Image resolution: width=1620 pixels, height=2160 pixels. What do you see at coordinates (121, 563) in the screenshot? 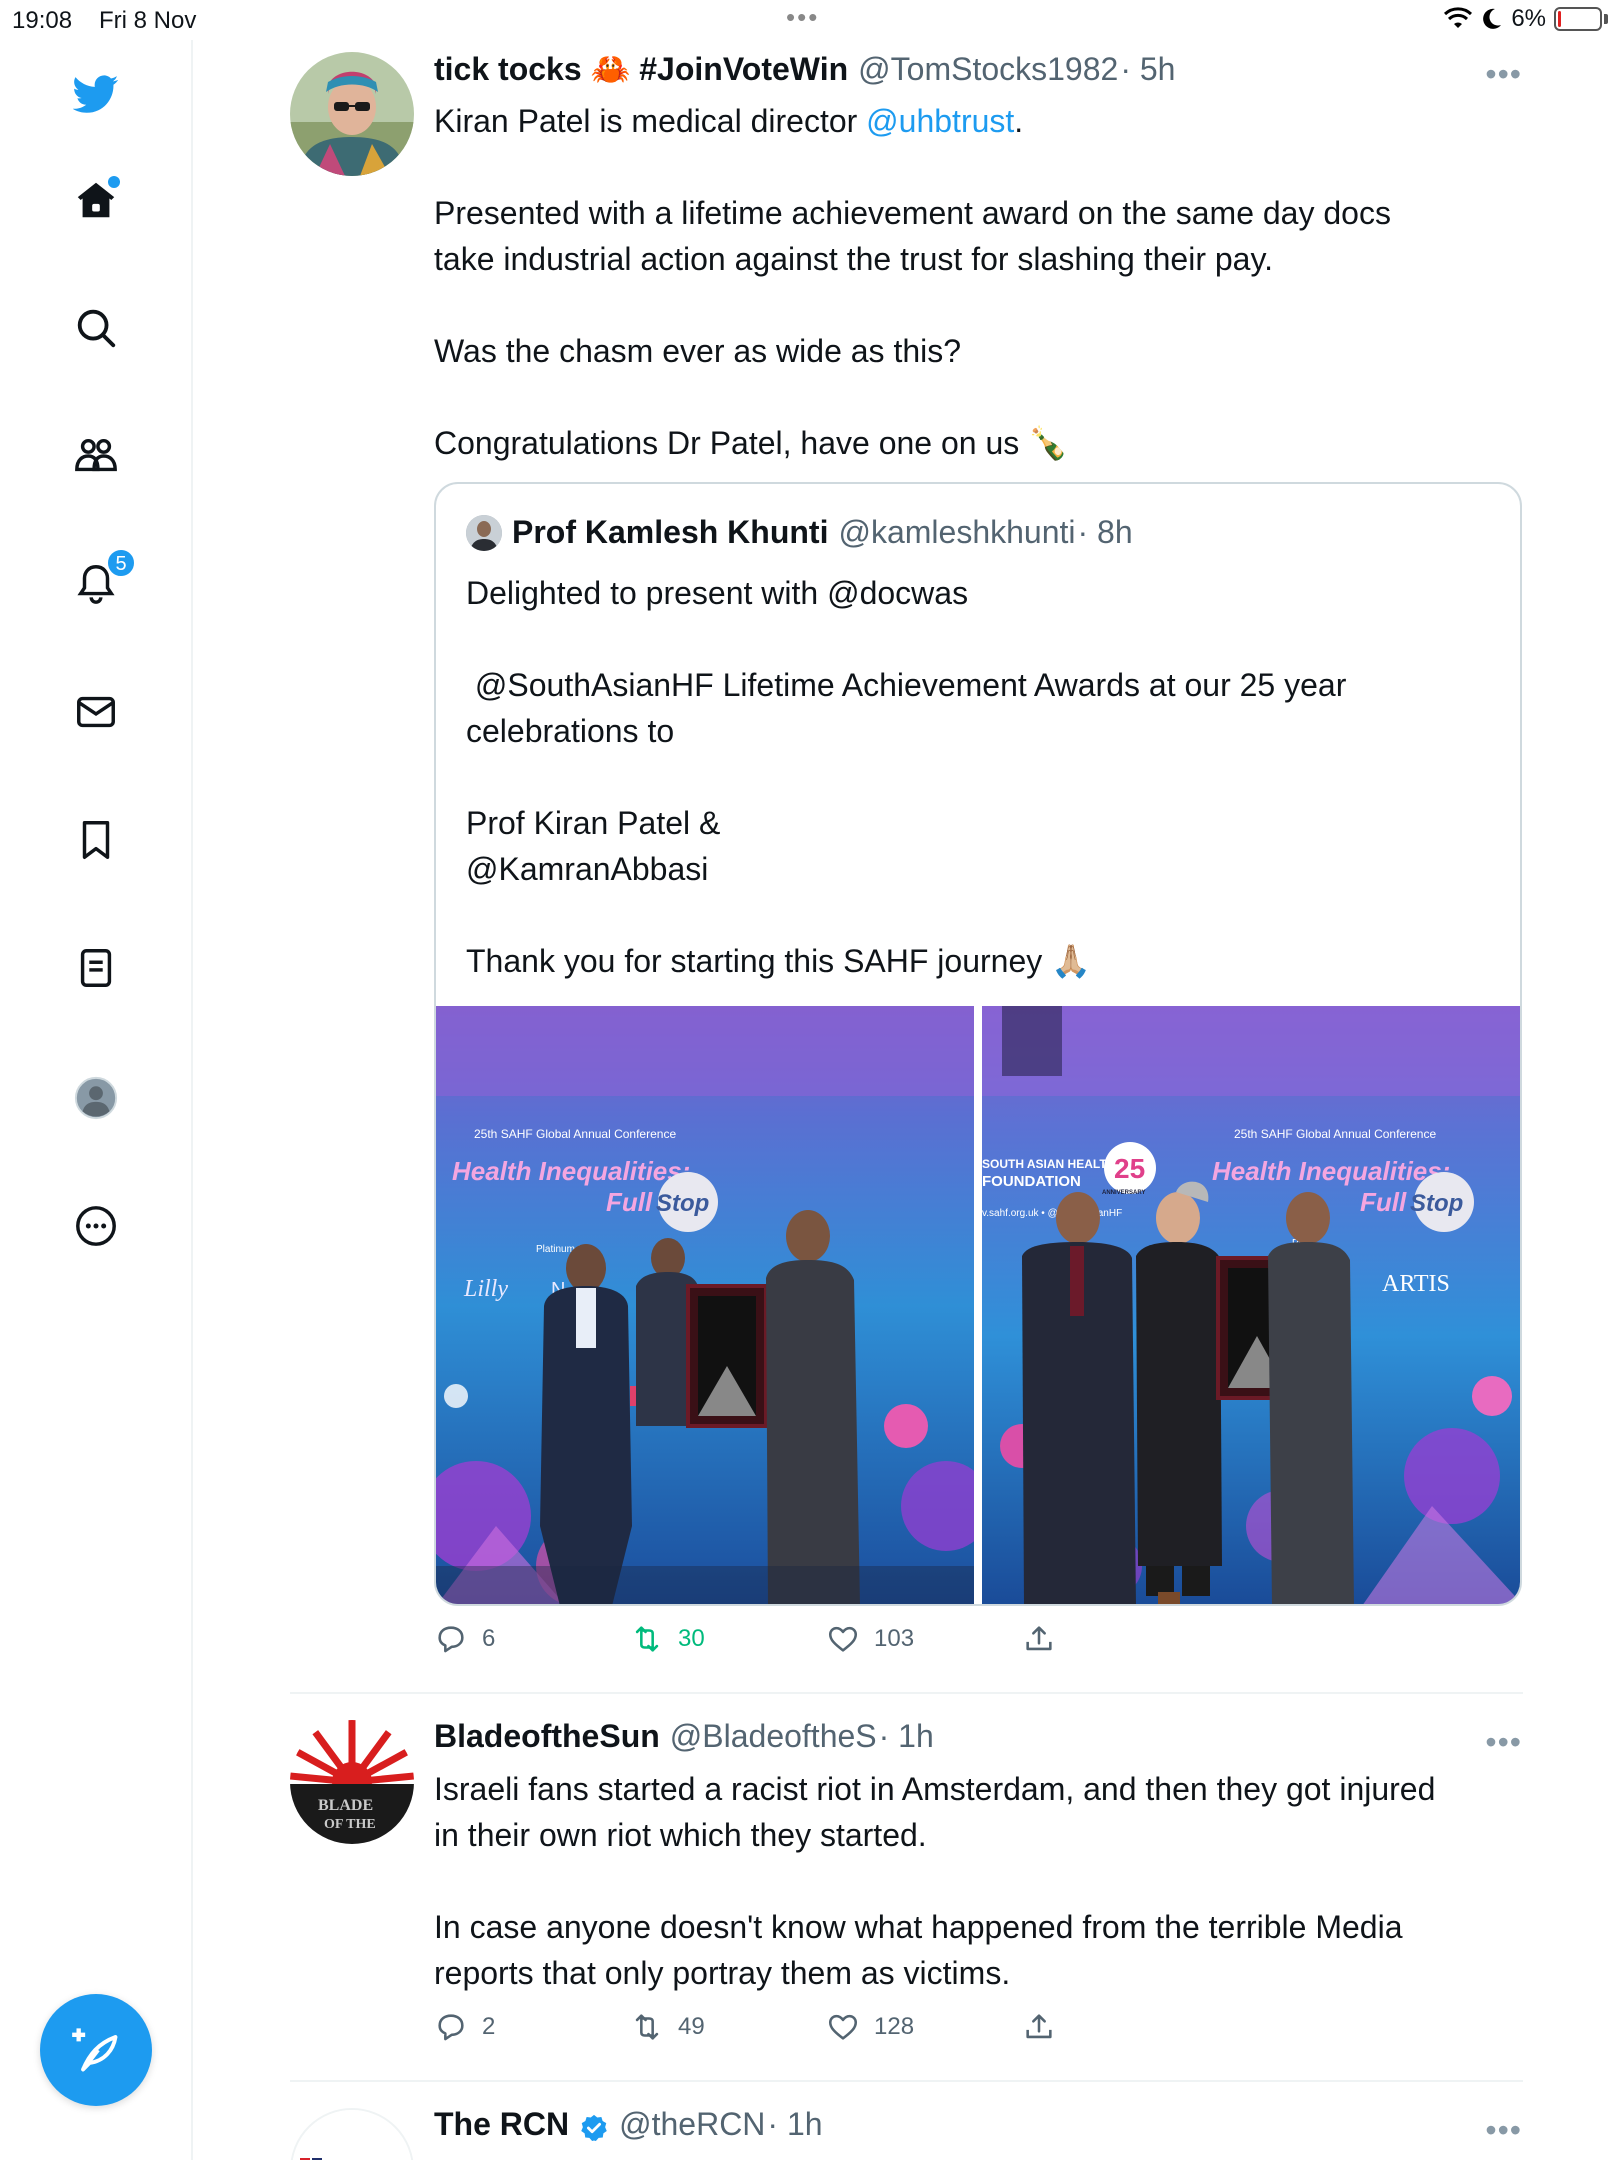
I see `notifications-badge: 5` at bounding box center [121, 563].